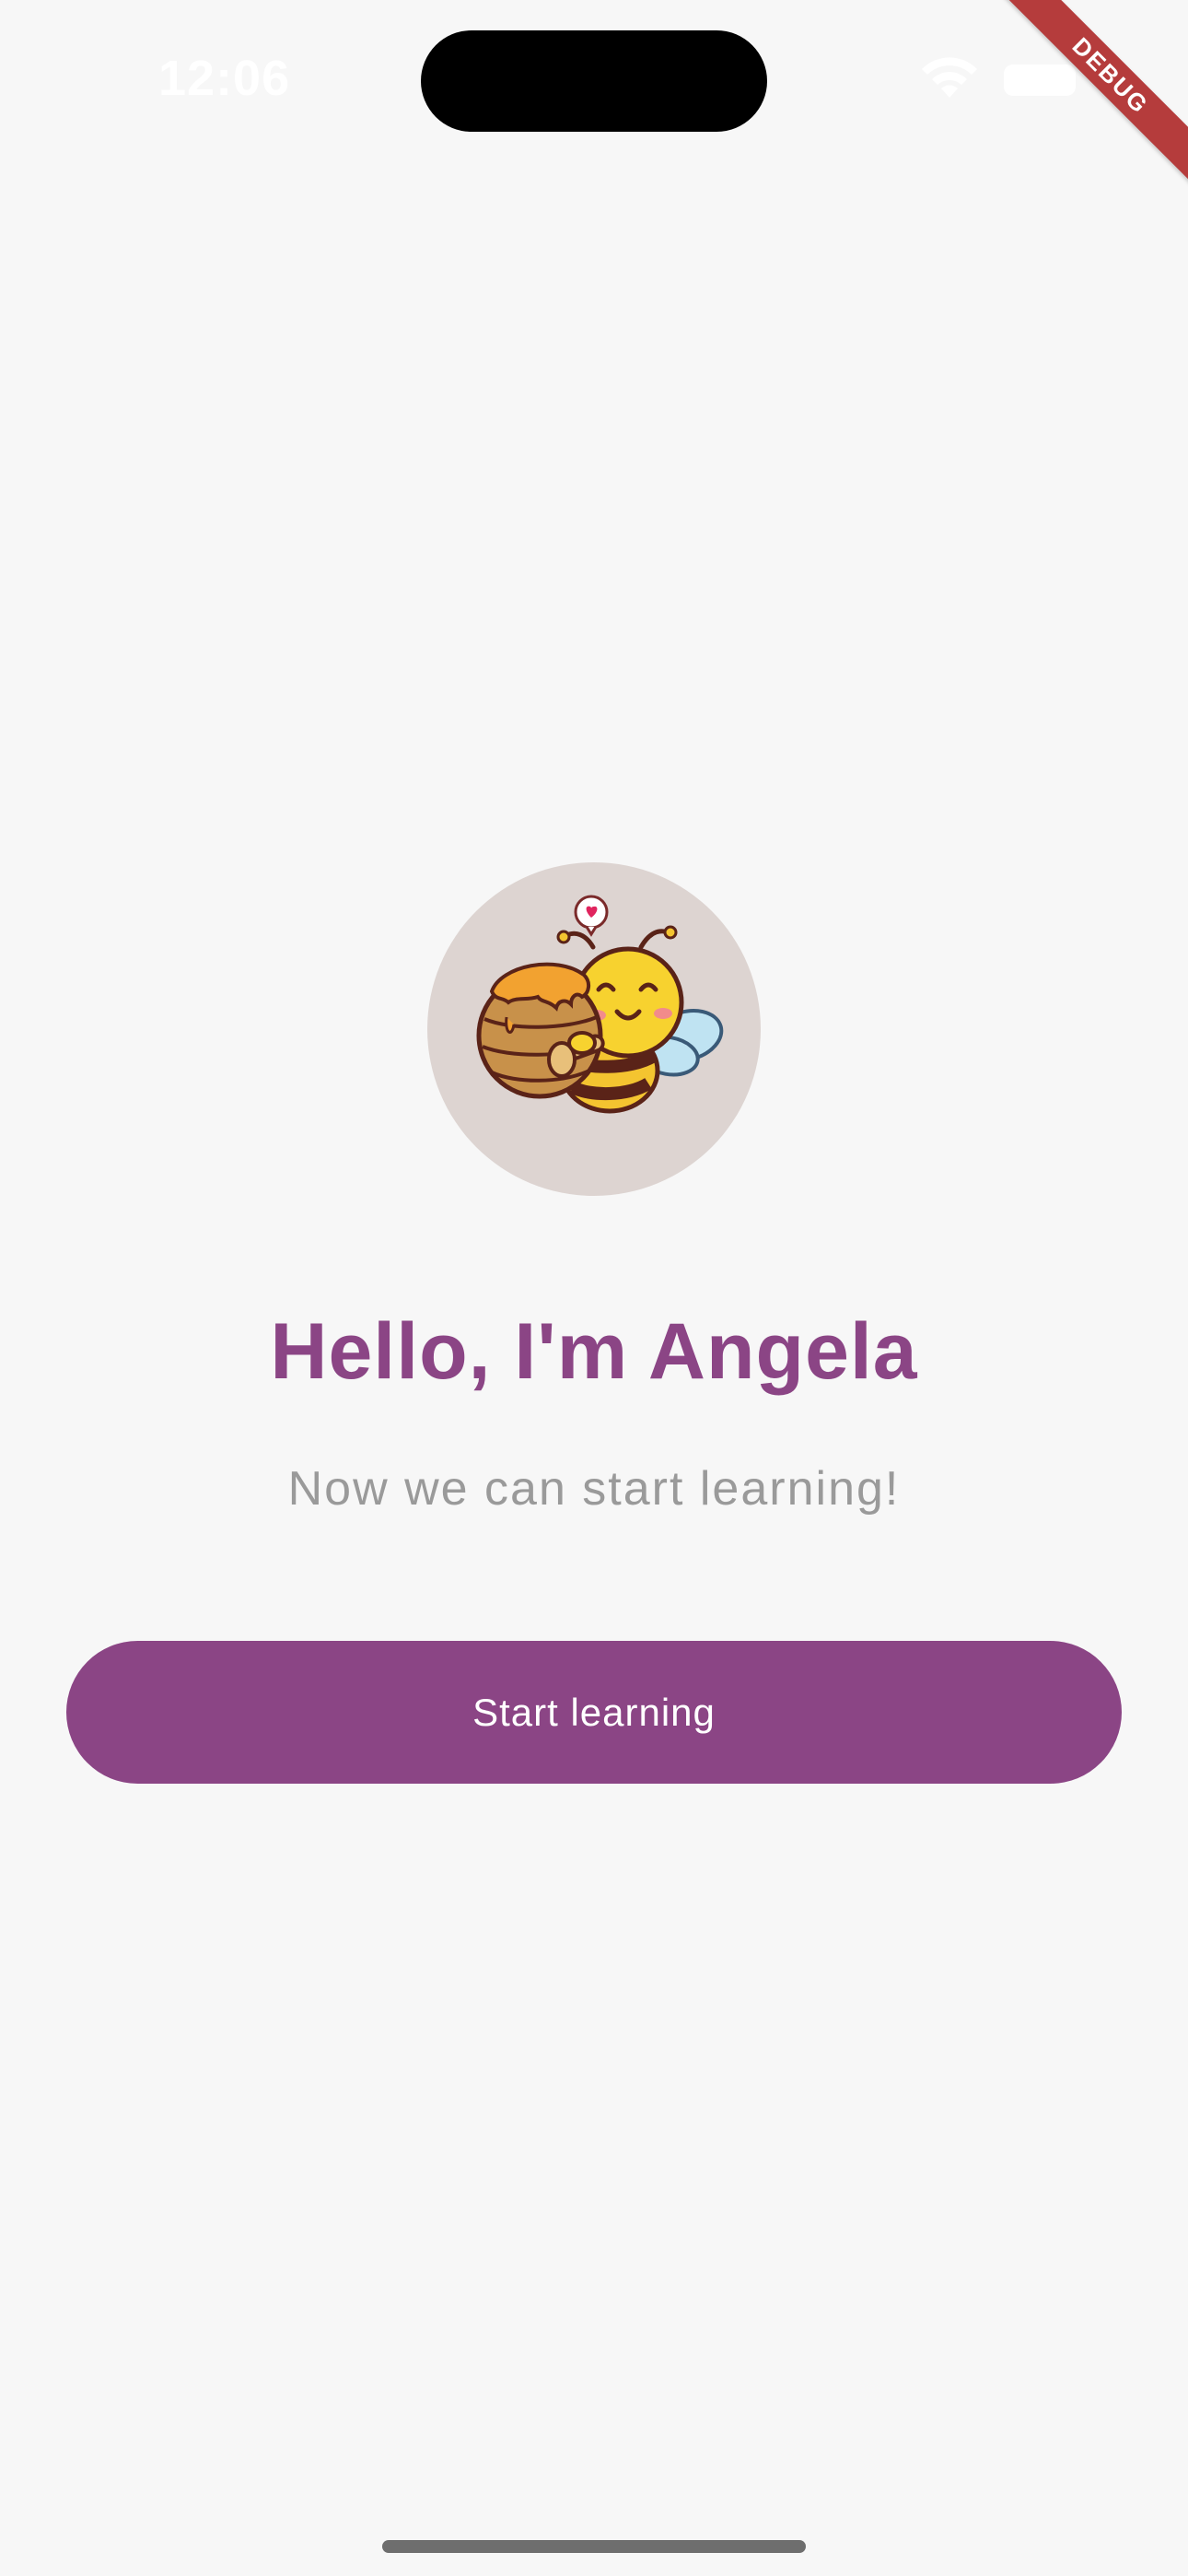 The height and width of the screenshot is (2576, 1188). What do you see at coordinates (594, 81) in the screenshot?
I see `dynamic-island` at bounding box center [594, 81].